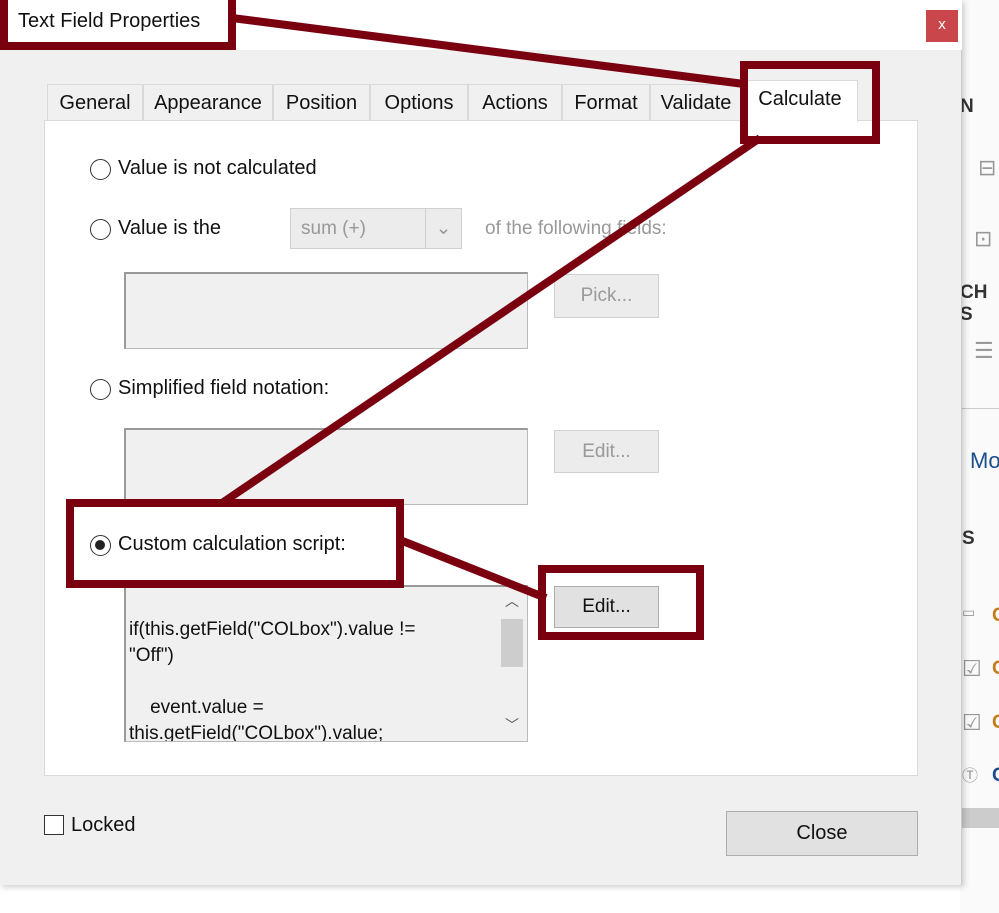 The width and height of the screenshot is (999, 913). I want to click on tab-general: General, so click(95, 102).